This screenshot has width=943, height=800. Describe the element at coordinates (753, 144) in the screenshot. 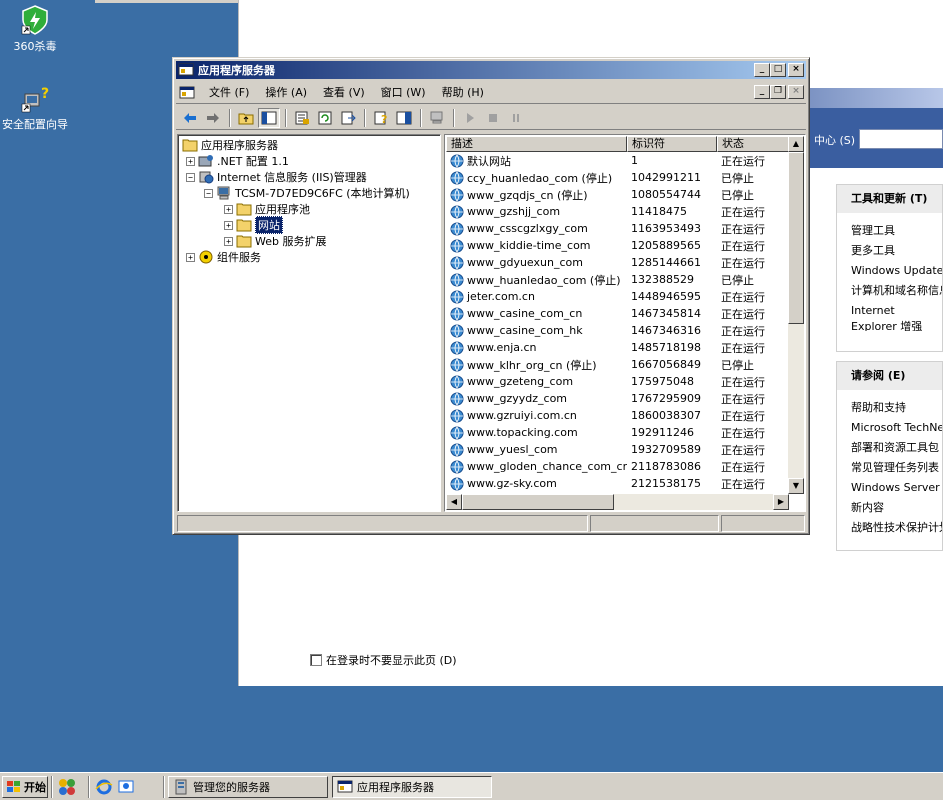

I see `column-header-status: 状态` at that location.